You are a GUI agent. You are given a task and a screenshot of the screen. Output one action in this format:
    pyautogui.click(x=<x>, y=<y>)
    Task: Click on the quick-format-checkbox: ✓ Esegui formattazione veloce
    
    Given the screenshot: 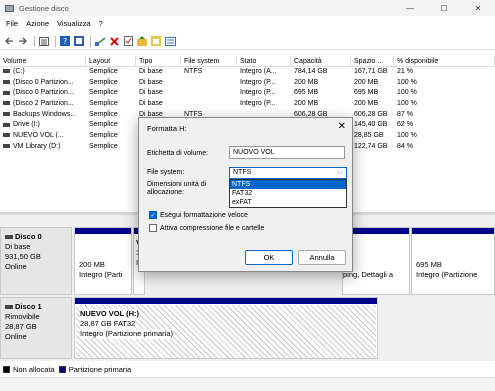 What is the action you would take?
    pyautogui.click(x=198, y=215)
    